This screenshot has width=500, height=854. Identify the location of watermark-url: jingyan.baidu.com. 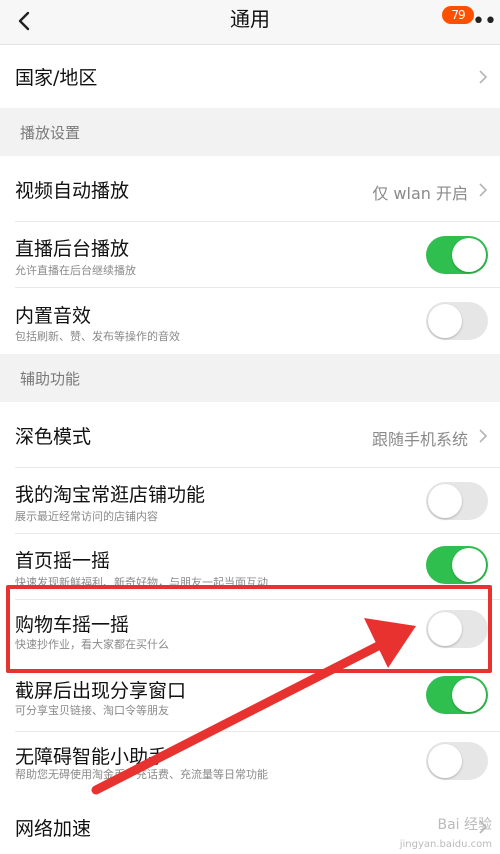
(445, 844).